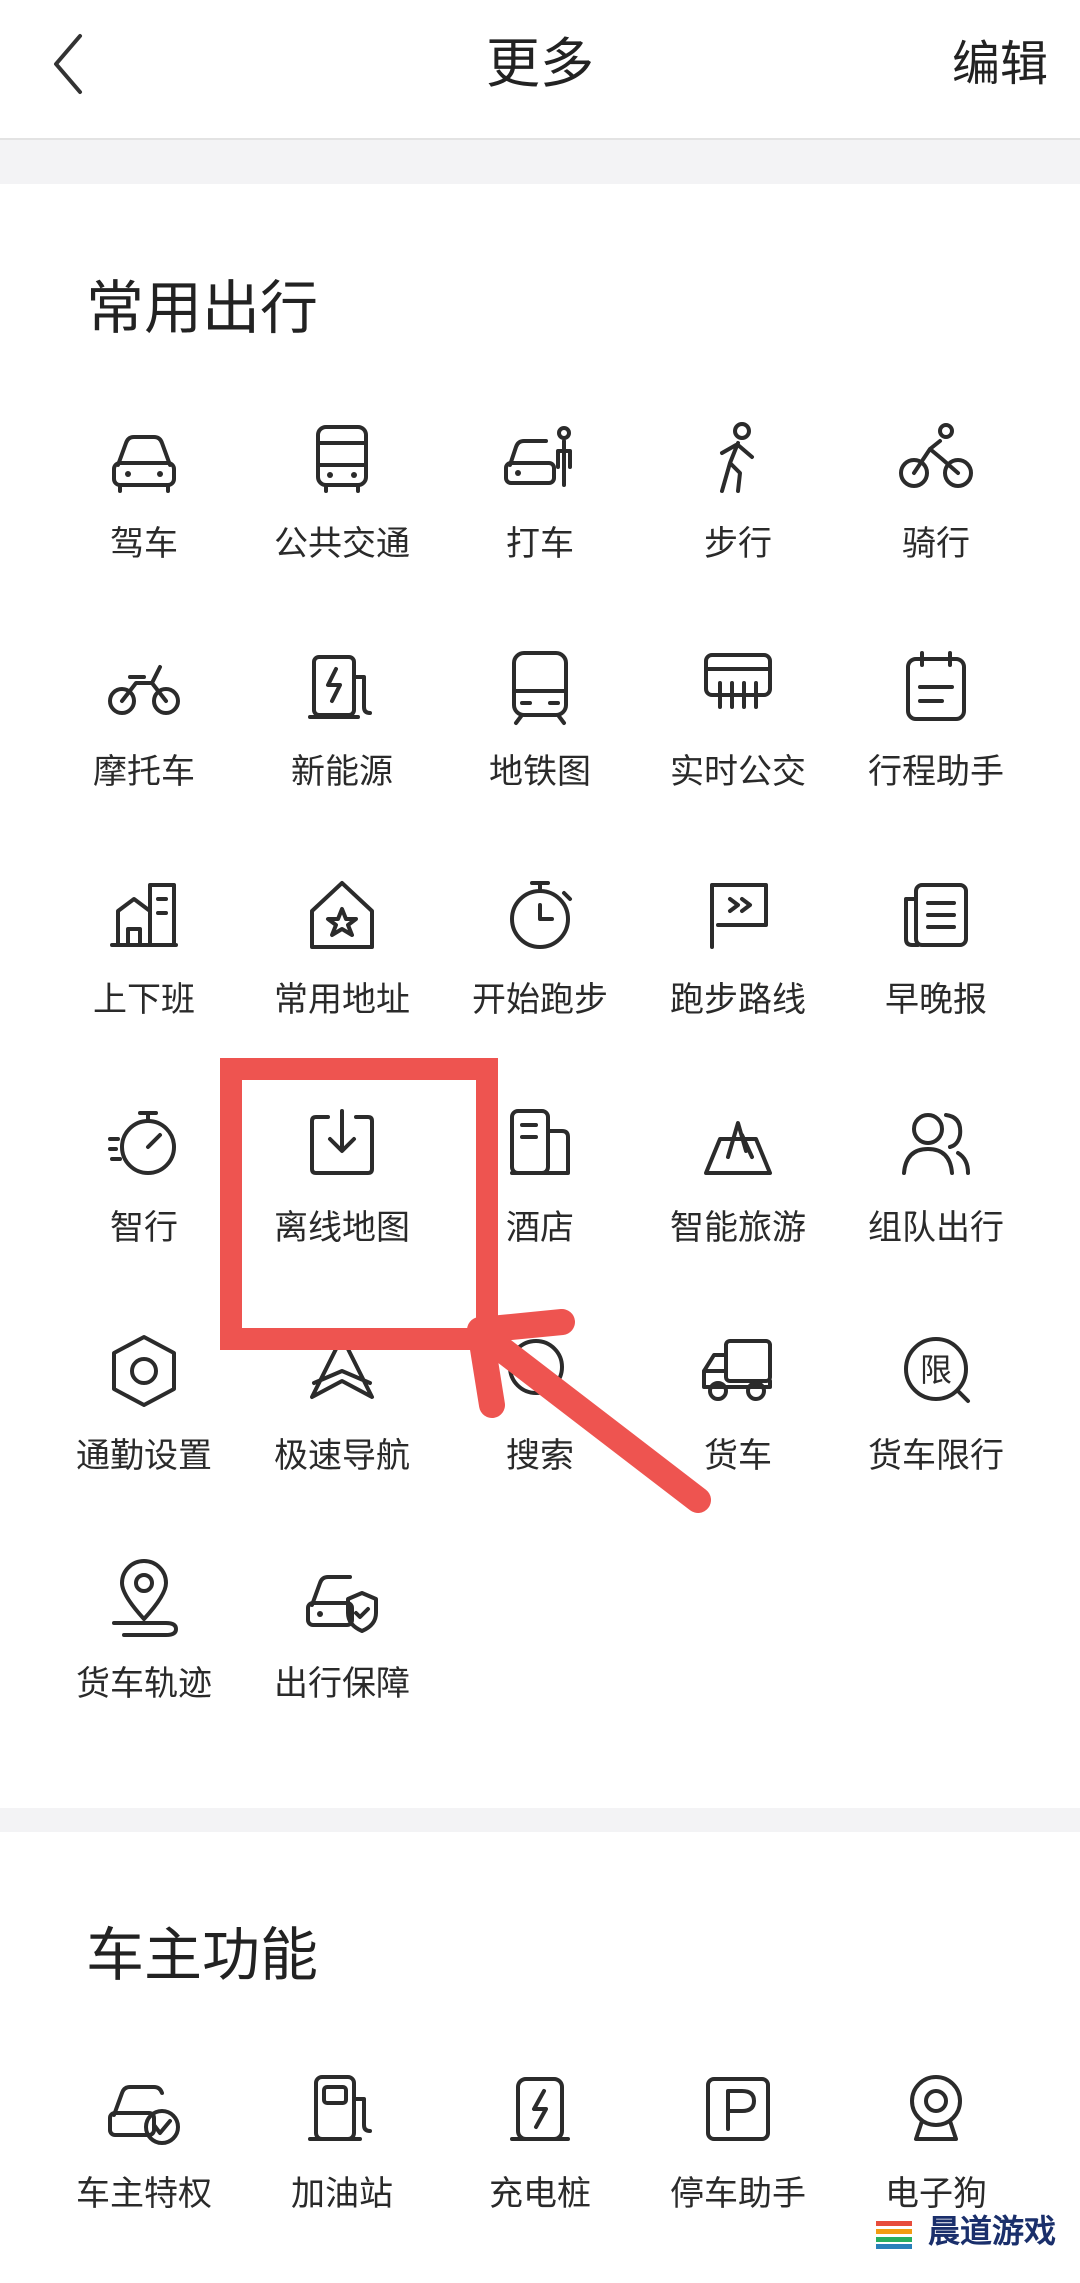 This screenshot has height=2283, width=1080. Describe the element at coordinates (936, 747) in the screenshot. I see `tile-calendar: 行程助手` at that location.